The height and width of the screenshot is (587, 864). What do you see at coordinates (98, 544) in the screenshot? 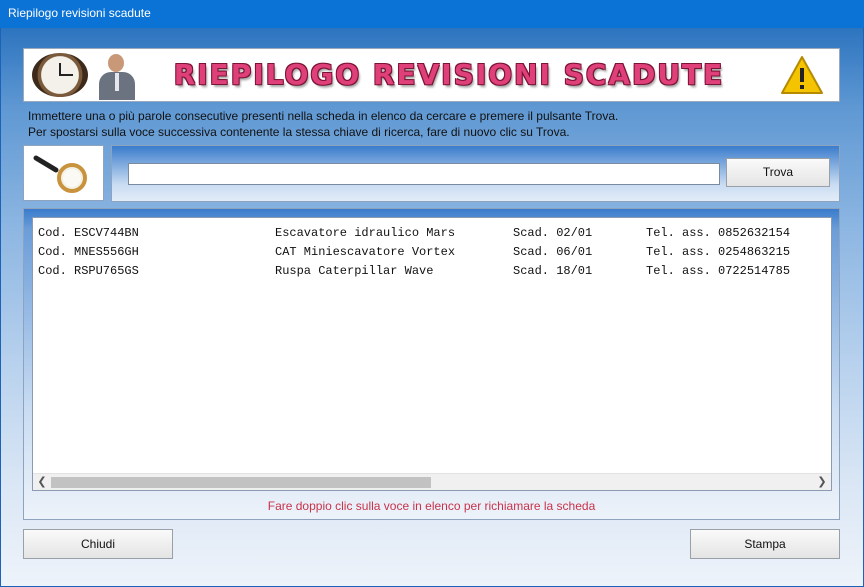
I see `close-button: Chiudi` at bounding box center [98, 544].